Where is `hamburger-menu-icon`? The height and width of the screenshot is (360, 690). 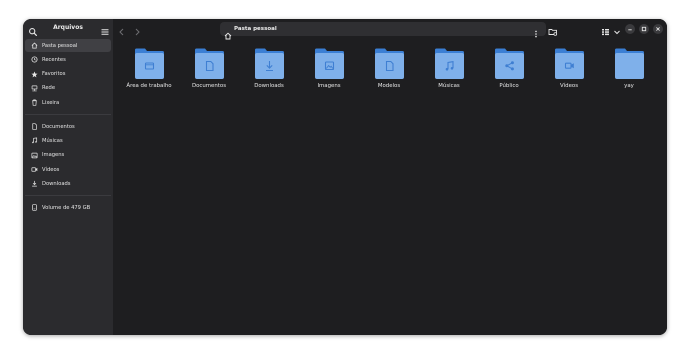 hamburger-menu-icon is located at coordinates (105, 32).